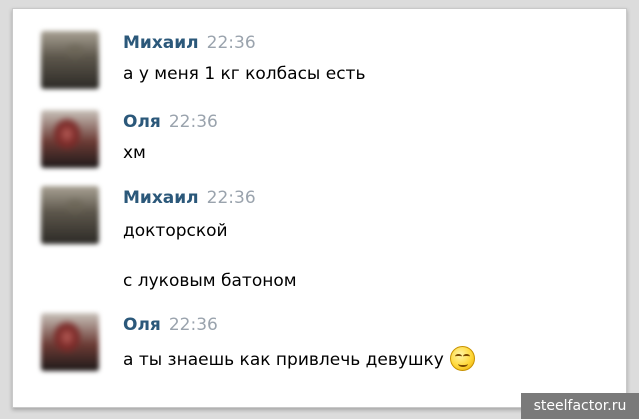 The image size is (639, 419). What do you see at coordinates (210, 281) in the screenshot?
I see `message-text: с луковым батоном` at bounding box center [210, 281].